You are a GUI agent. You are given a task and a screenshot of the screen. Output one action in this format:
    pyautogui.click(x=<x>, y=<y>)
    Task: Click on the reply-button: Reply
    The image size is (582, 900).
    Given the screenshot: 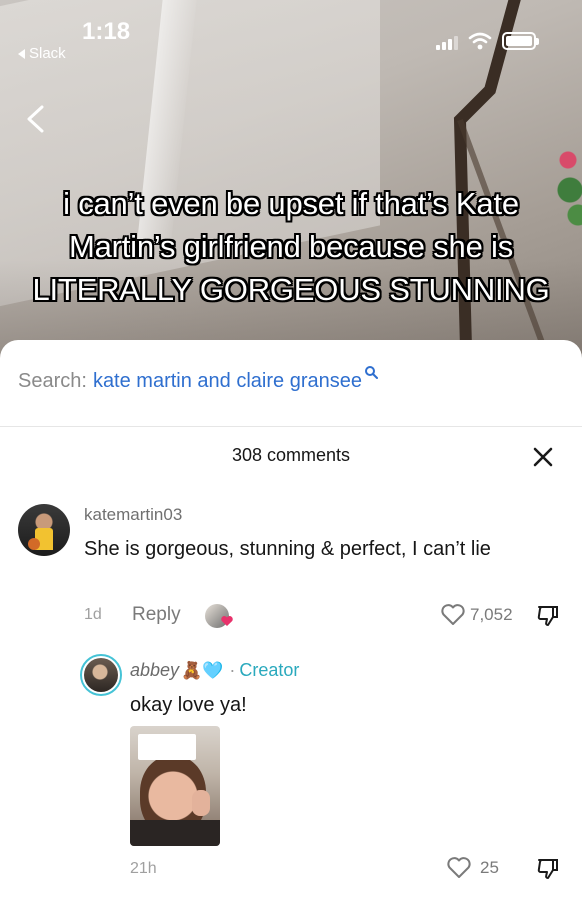 What is the action you would take?
    pyautogui.click(x=156, y=615)
    